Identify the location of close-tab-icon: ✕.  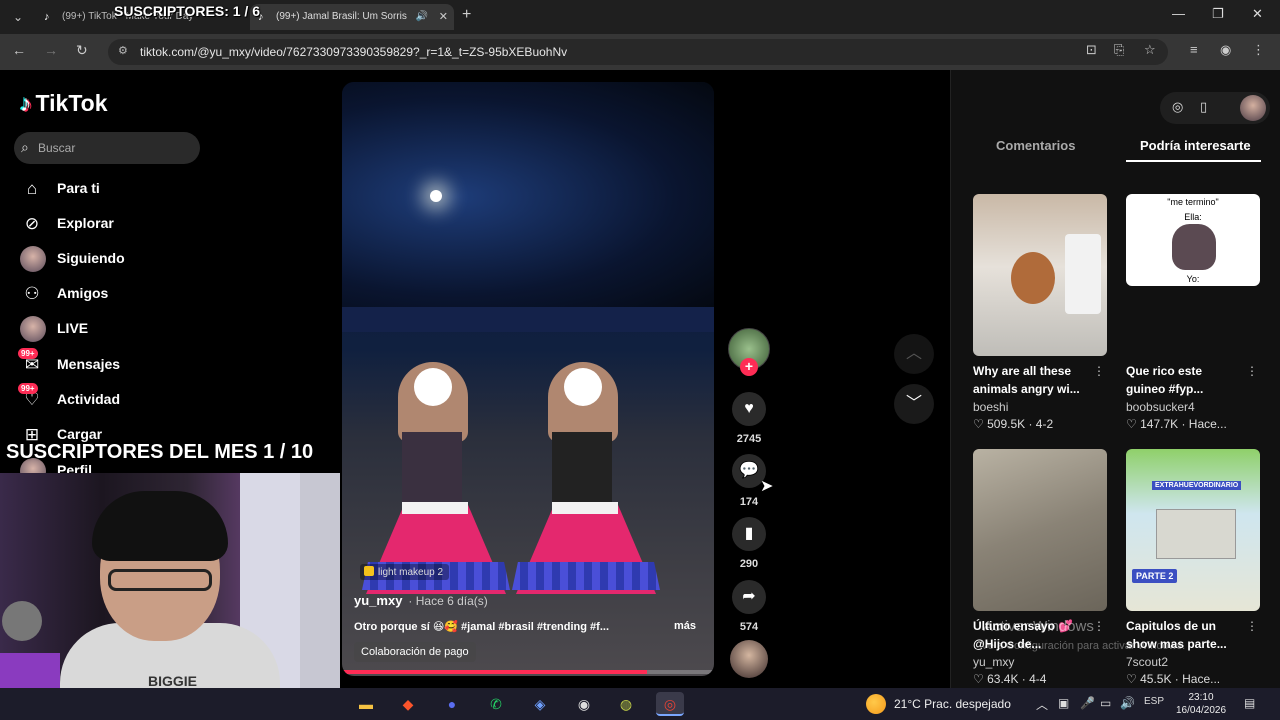
(443, 17).